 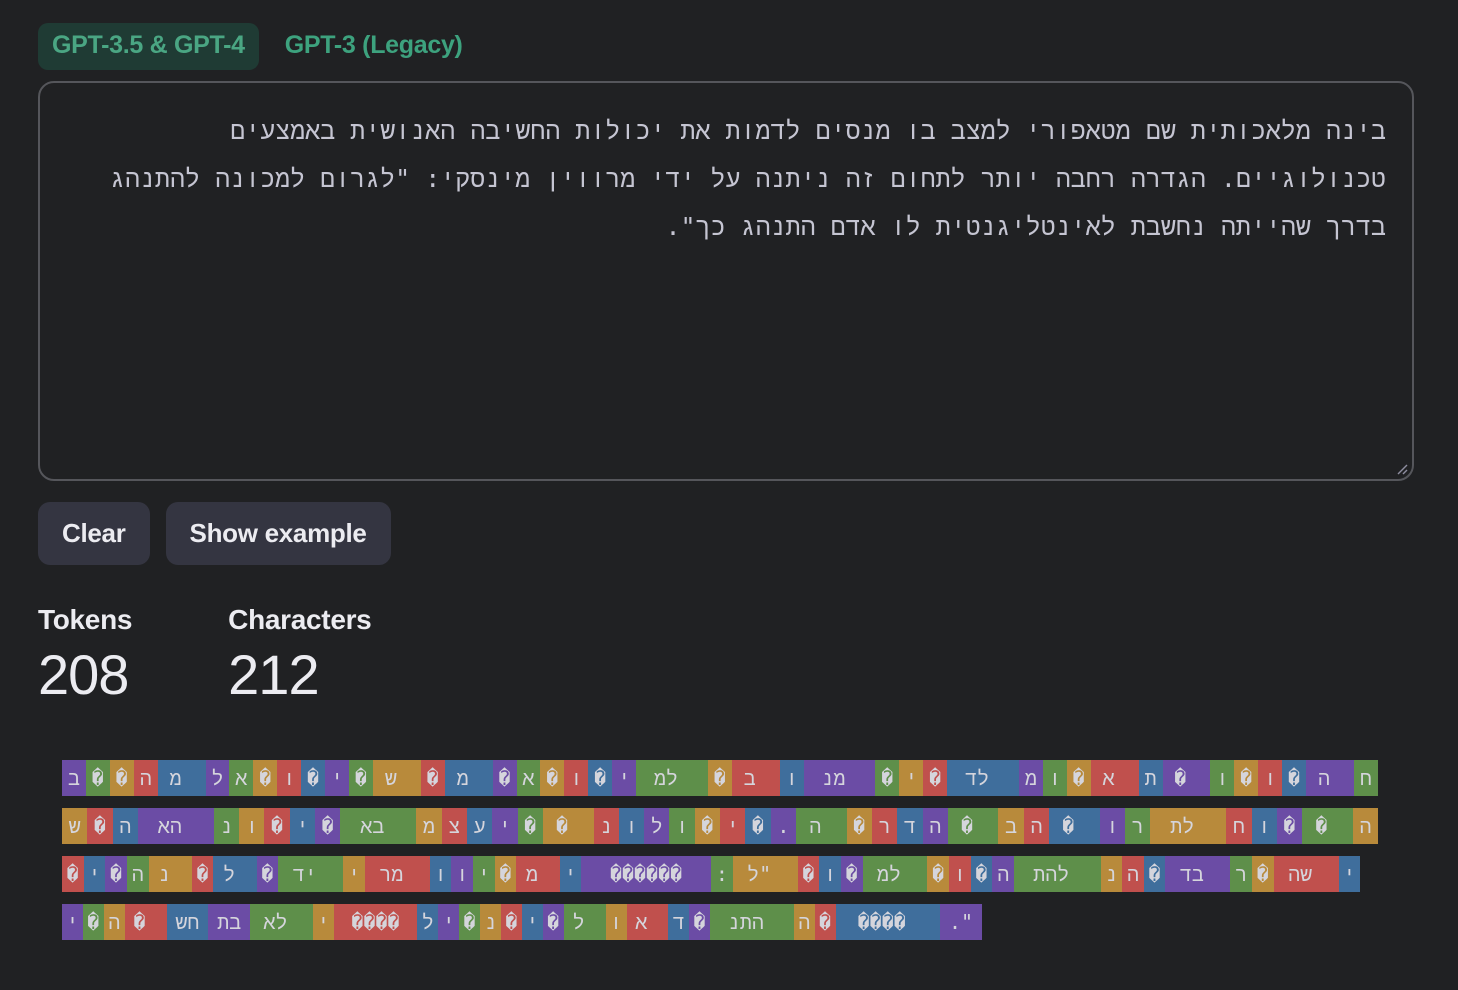 I want to click on token-chip: ד, so click(x=679, y=922).